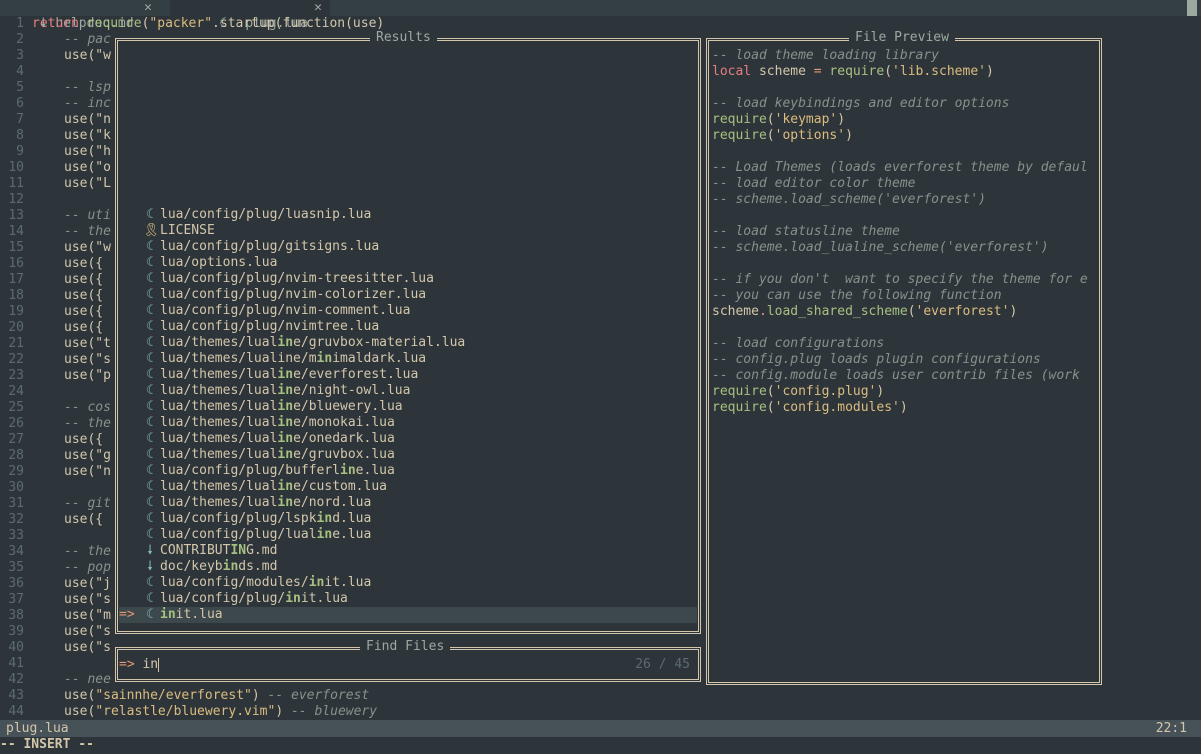  Describe the element at coordinates (87, 88) in the screenshot. I see `line-code: -- lsp` at that location.